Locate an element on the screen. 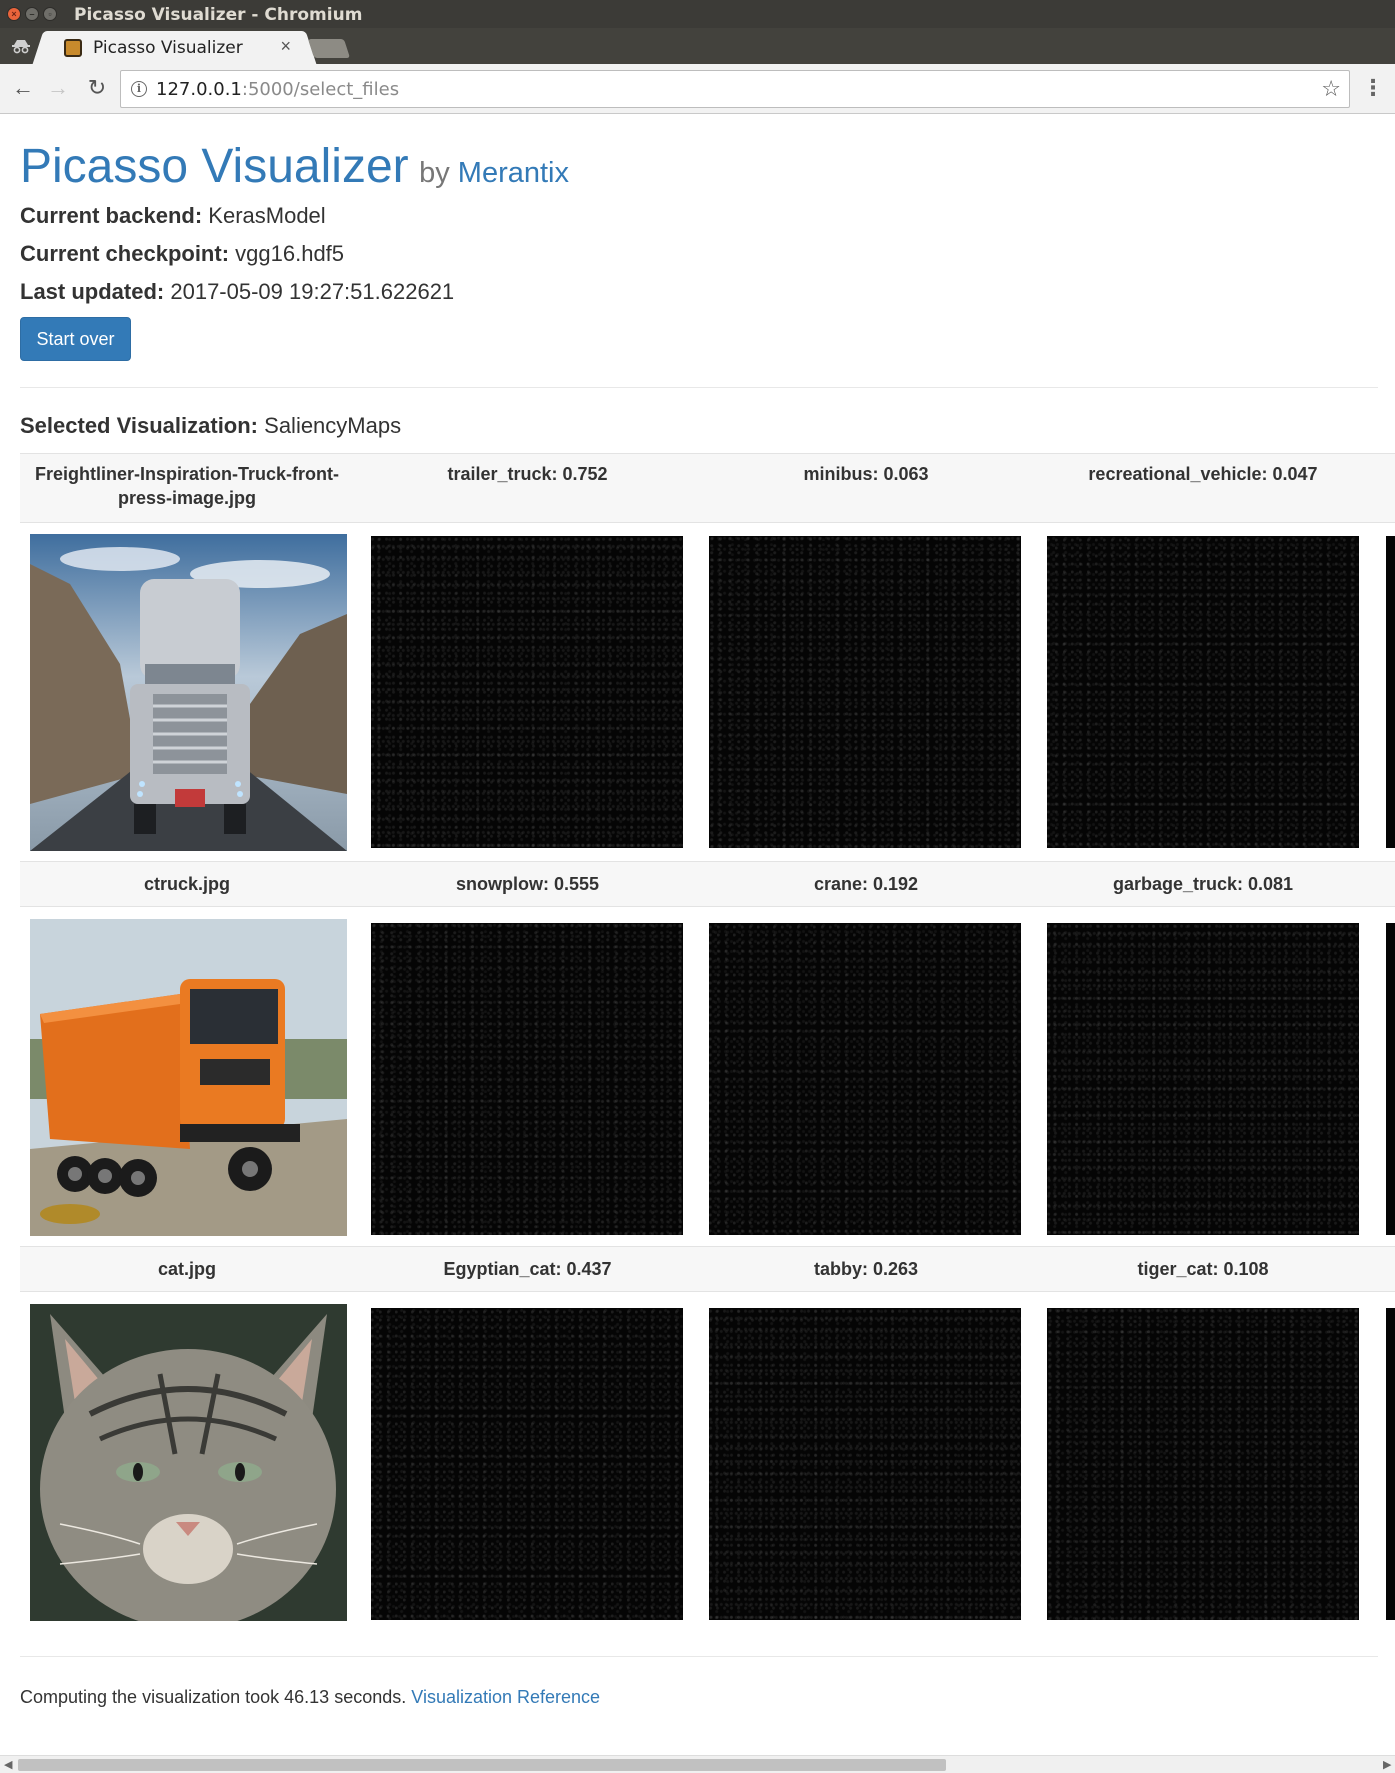  browser-menu-icon: ⋮ is located at coordinates (1373, 88).